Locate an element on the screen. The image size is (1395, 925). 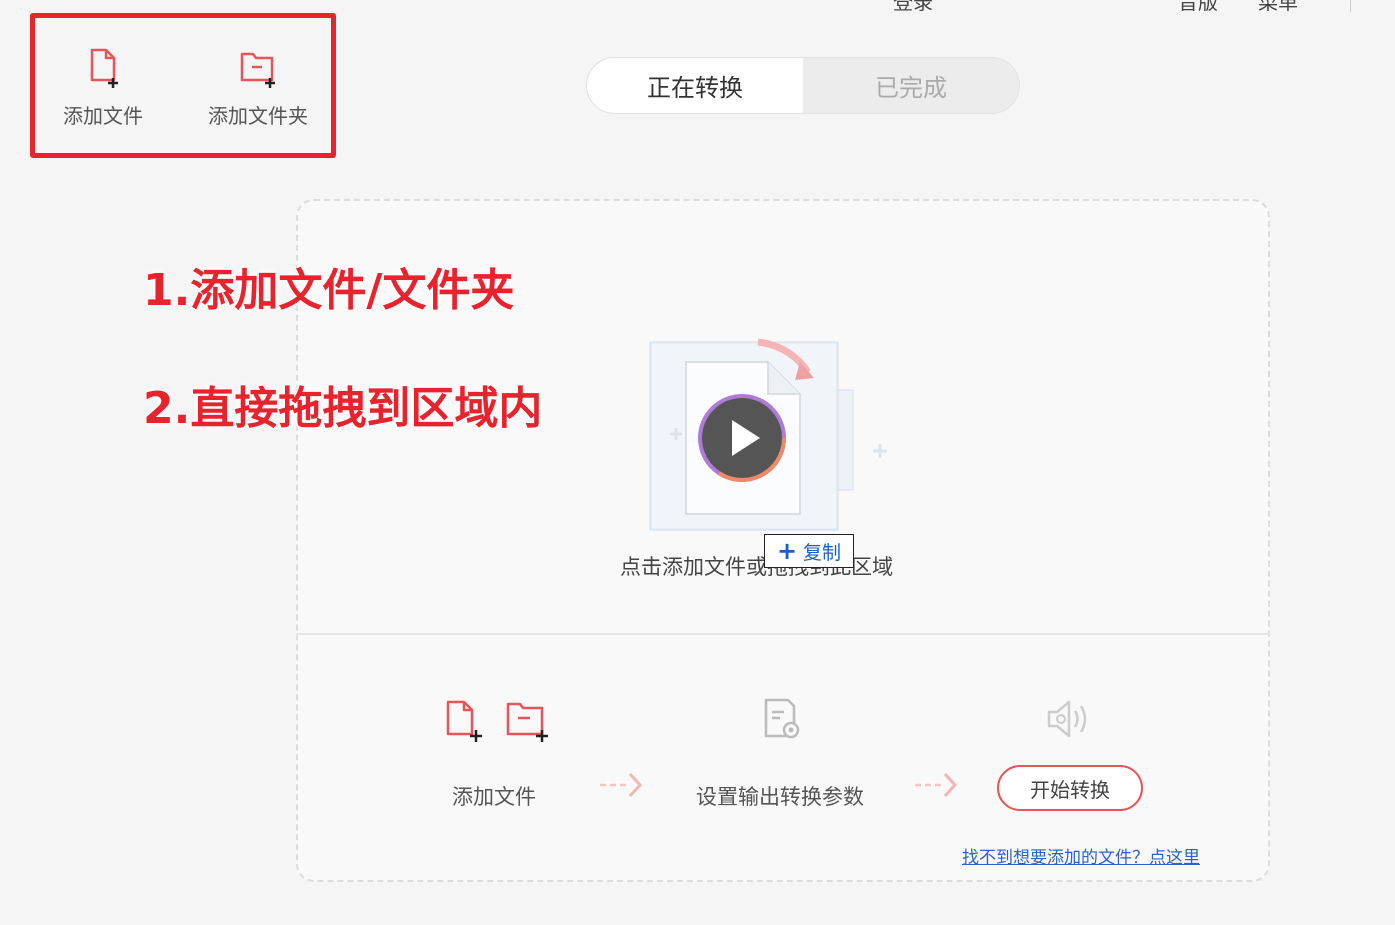
toolbar-highlight-box is located at coordinates (183, 85).